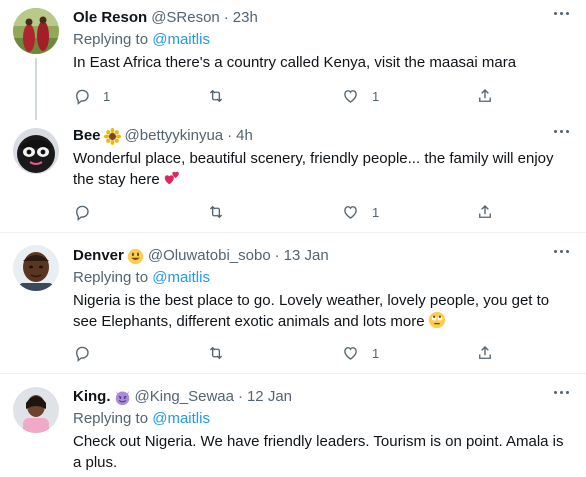  I want to click on smiling-devil-icon, so click(122, 397).